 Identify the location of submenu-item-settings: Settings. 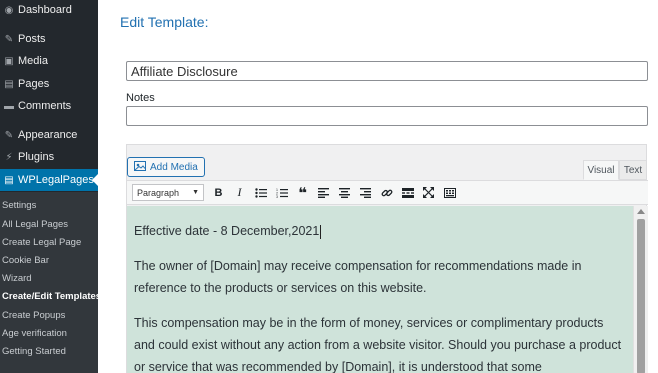
(19, 205).